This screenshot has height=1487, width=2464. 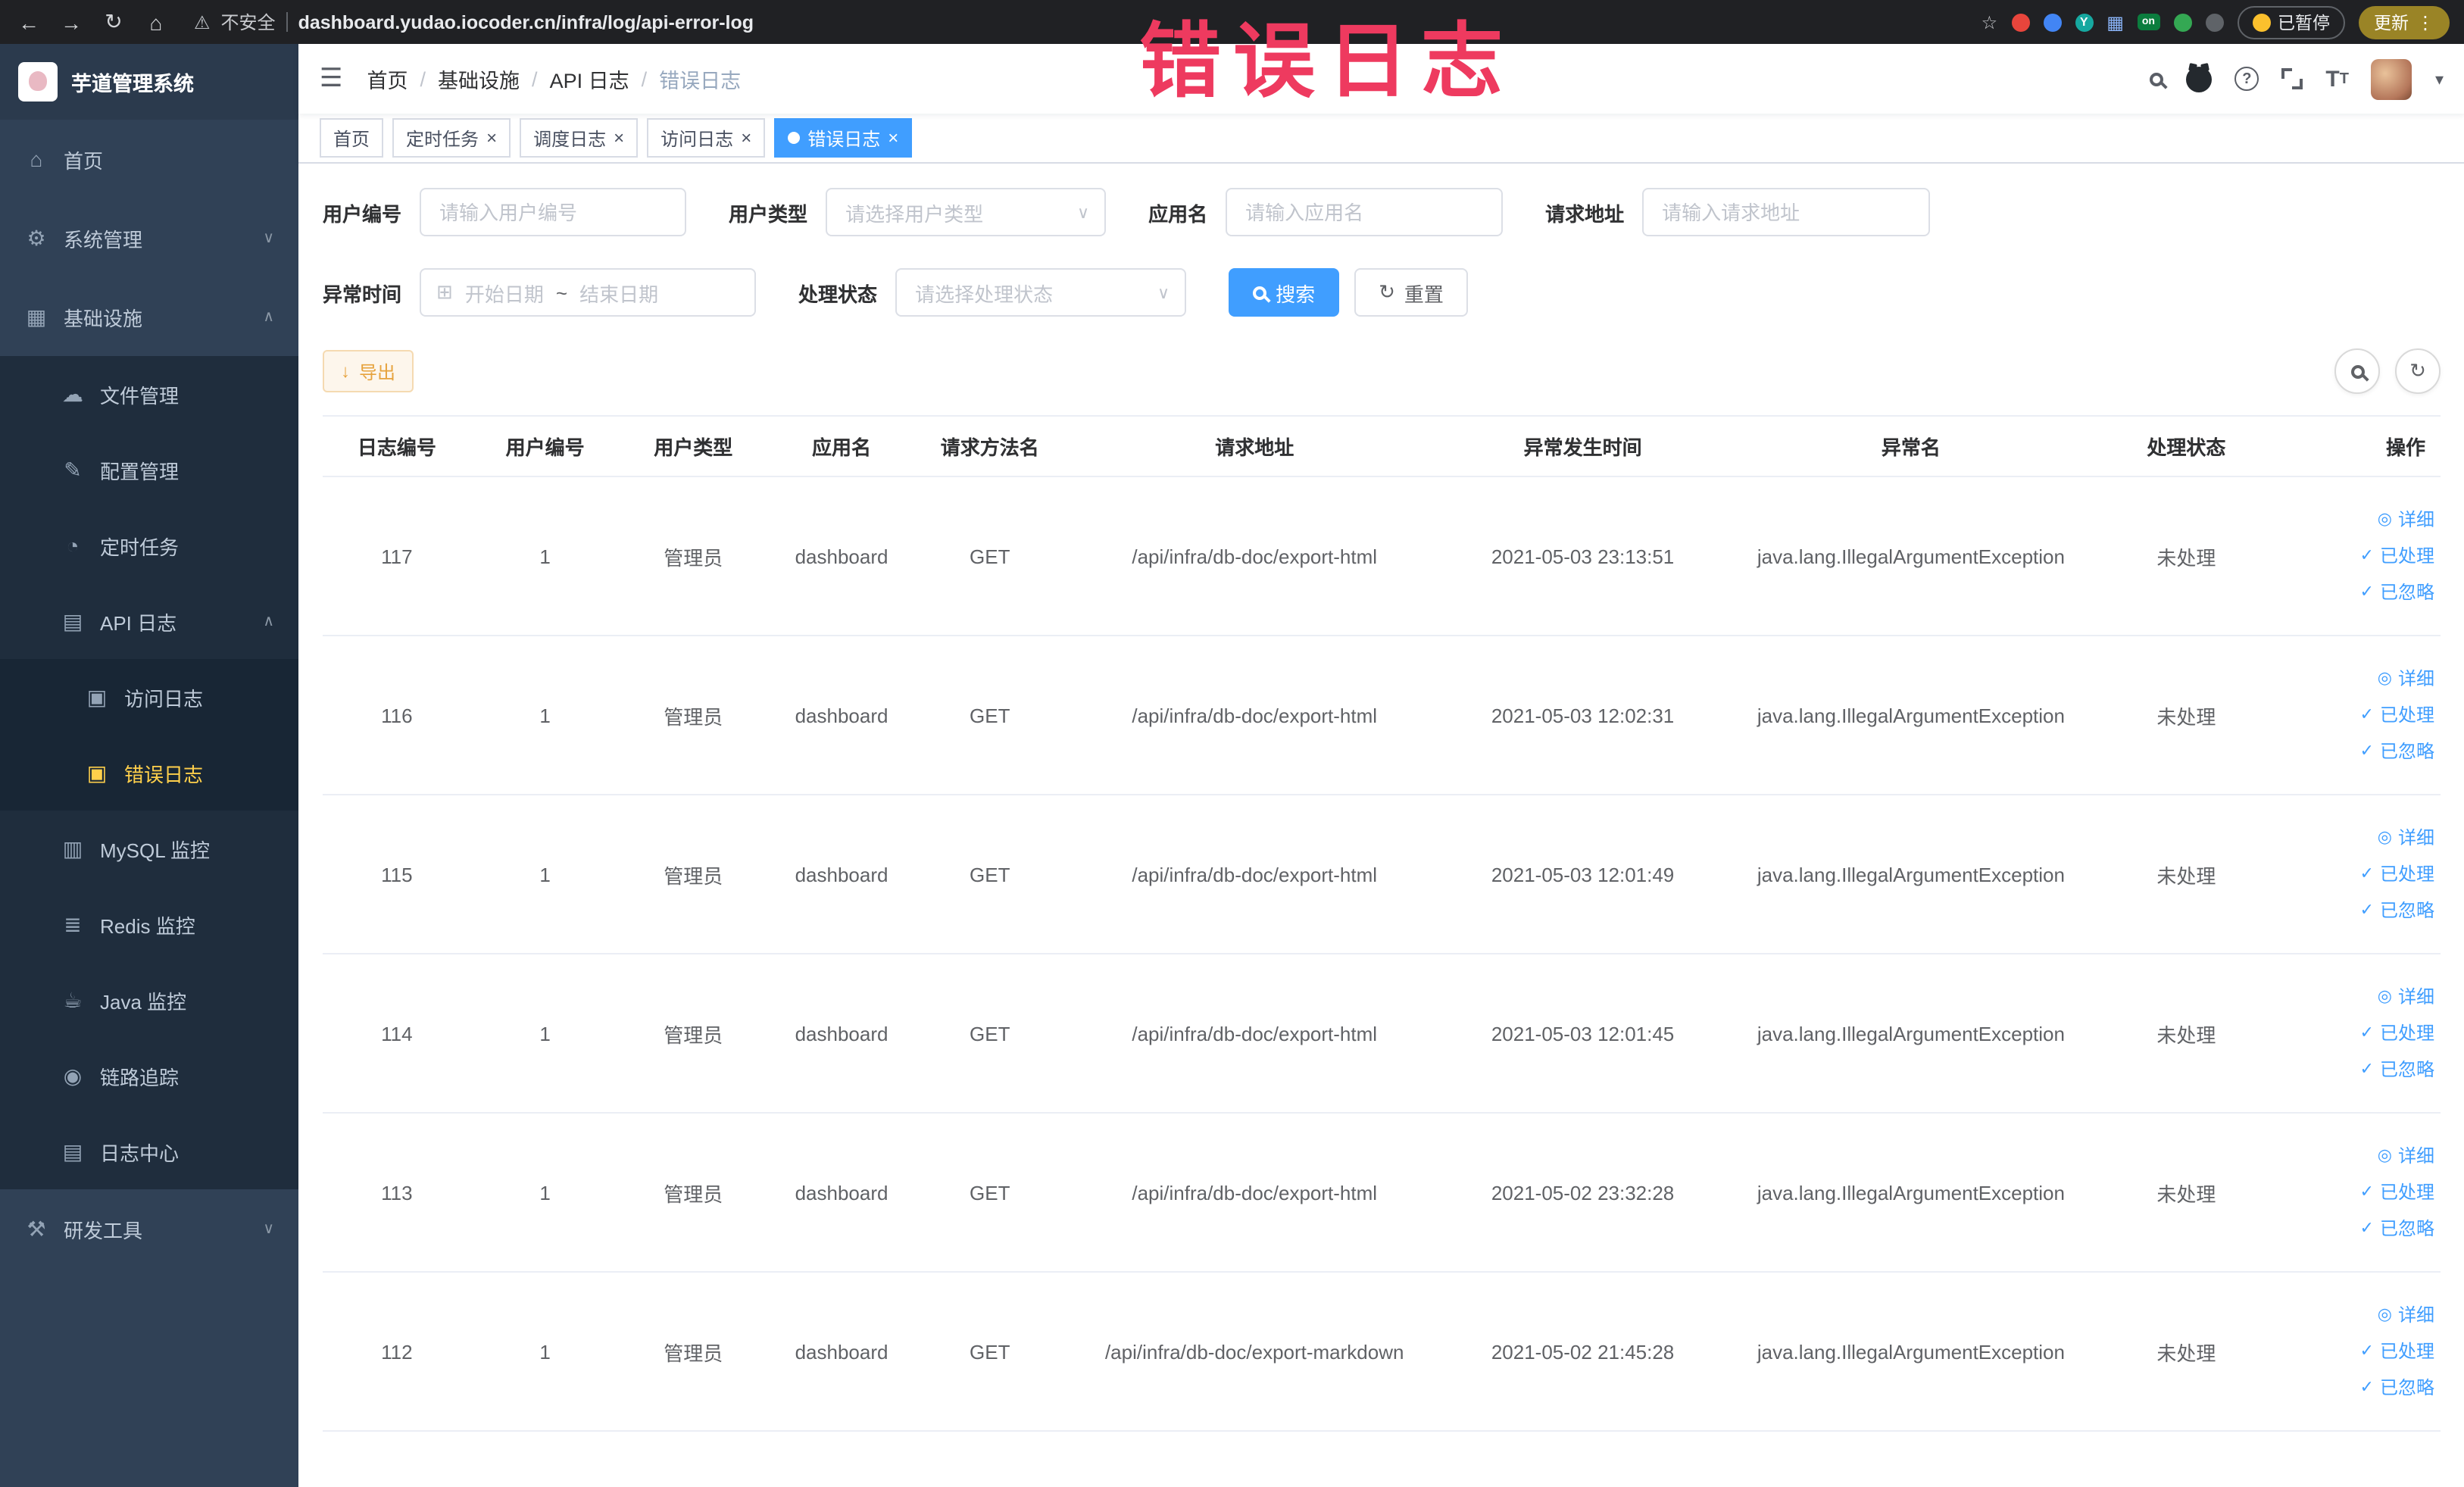 What do you see at coordinates (1411, 292) in the screenshot?
I see `reset-button: ↻ 重置` at bounding box center [1411, 292].